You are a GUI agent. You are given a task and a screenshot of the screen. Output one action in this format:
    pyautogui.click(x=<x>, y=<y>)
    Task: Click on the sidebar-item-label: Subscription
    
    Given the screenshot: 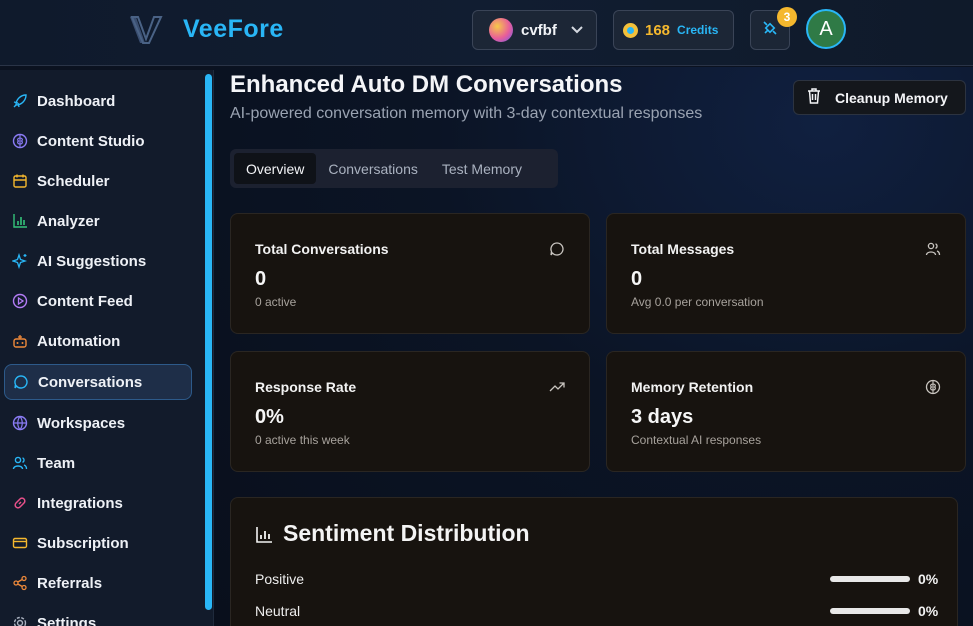 What is the action you would take?
    pyautogui.click(x=83, y=543)
    